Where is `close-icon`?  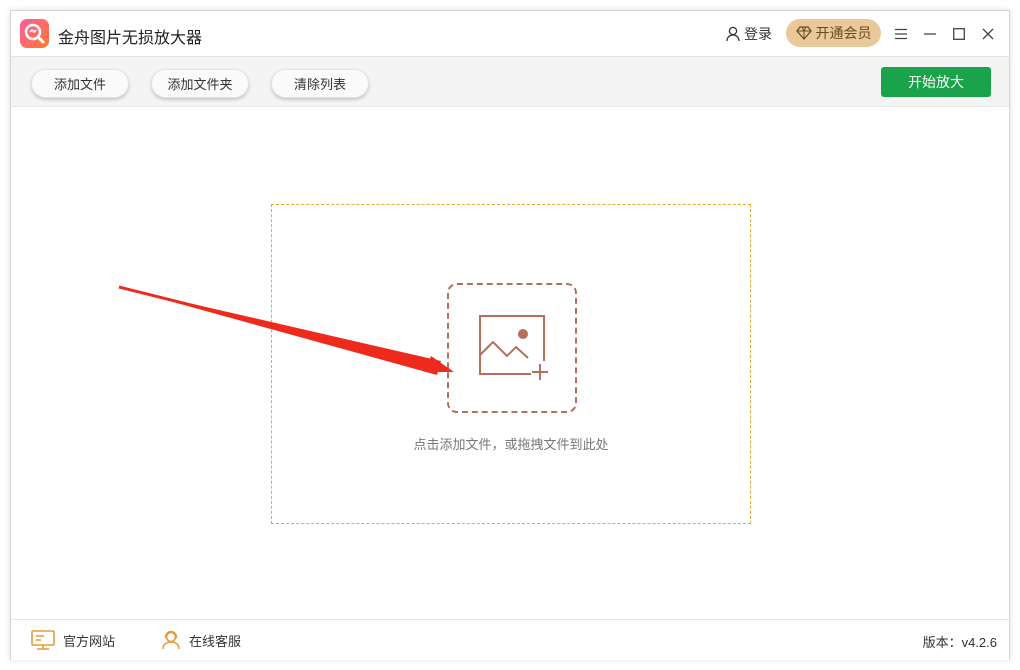
close-icon is located at coordinates (988, 34).